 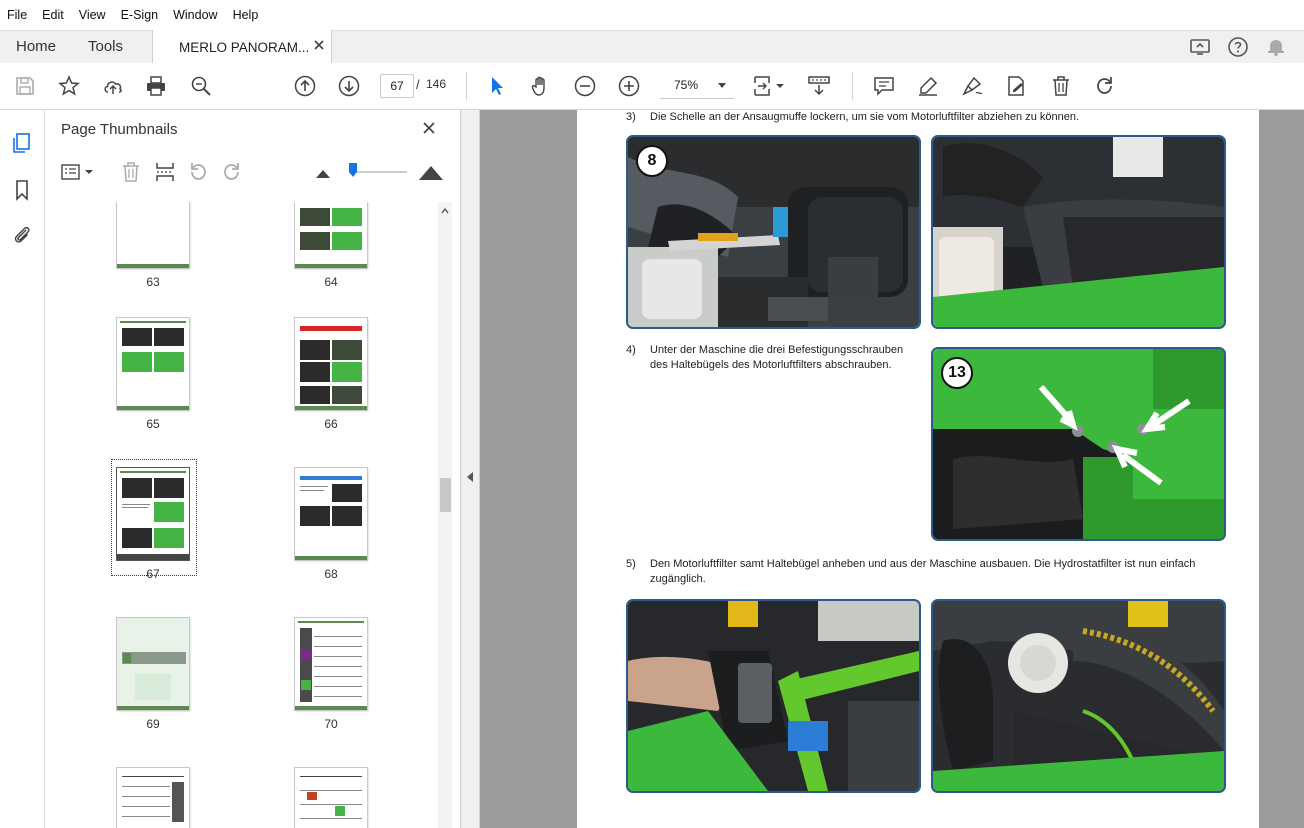 What do you see at coordinates (36, 47) in the screenshot?
I see `tab-home: Home` at bounding box center [36, 47].